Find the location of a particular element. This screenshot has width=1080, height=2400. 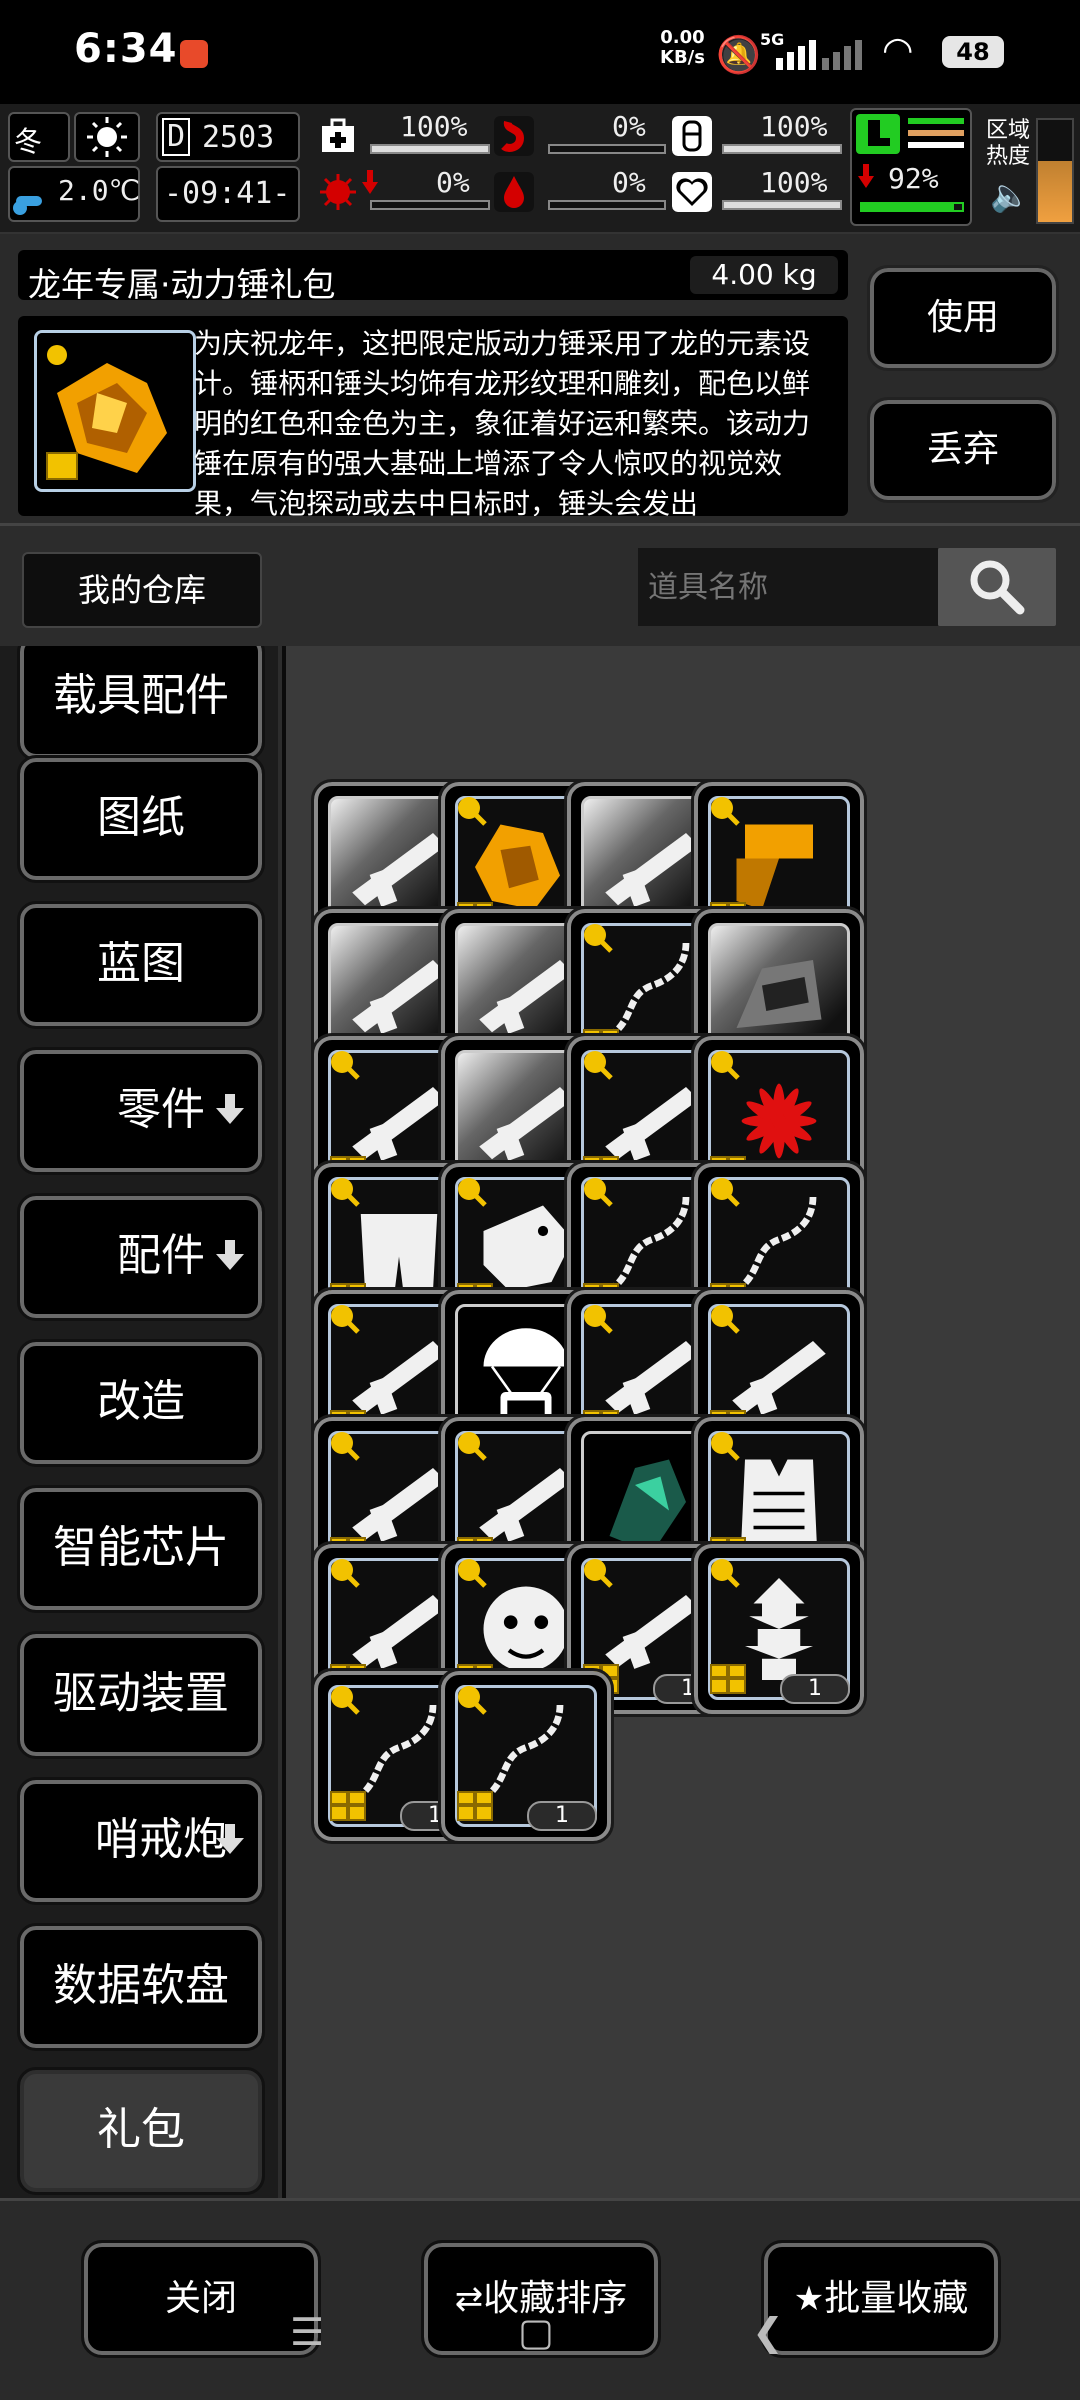

close-label: 关闭 is located at coordinates (200, 2298).